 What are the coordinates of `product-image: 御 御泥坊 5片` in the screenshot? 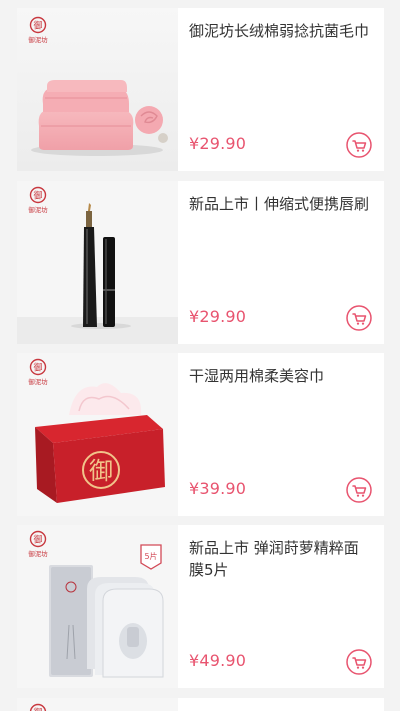 It's located at (97, 606).